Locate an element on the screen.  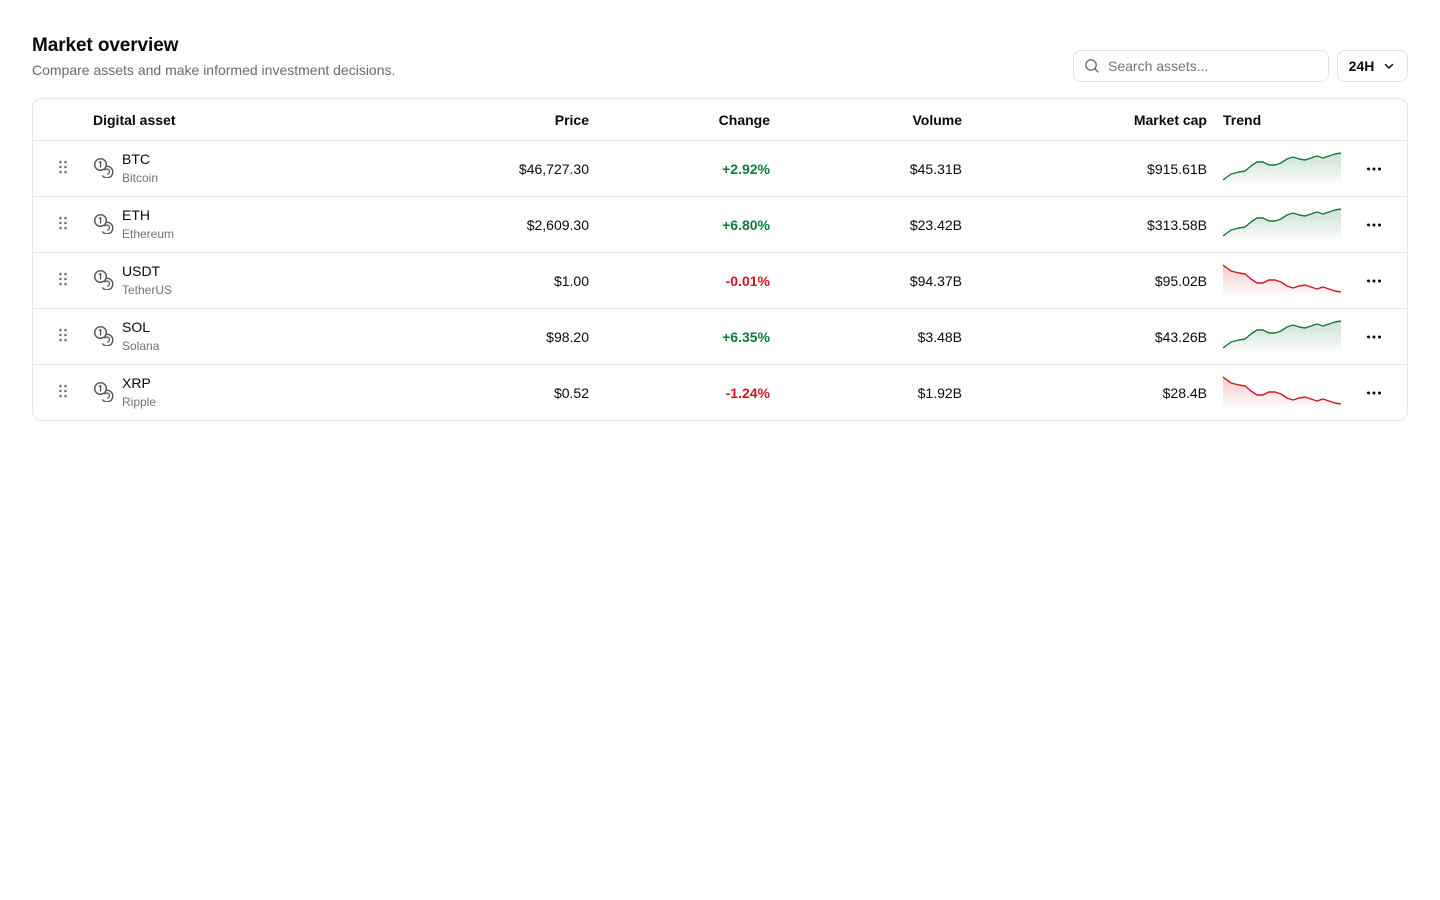
asset-symbol: USDT is located at coordinates (141, 271).